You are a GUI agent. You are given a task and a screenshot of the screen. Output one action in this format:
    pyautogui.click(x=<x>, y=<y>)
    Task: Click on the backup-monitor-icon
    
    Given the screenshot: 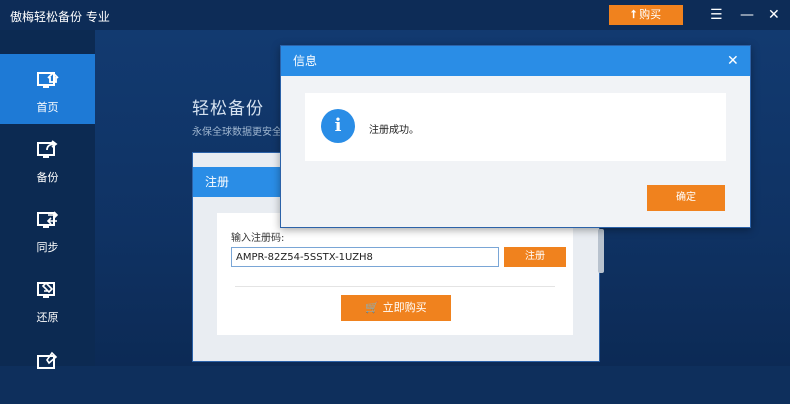 What is the action you would take?
    pyautogui.click(x=47, y=149)
    